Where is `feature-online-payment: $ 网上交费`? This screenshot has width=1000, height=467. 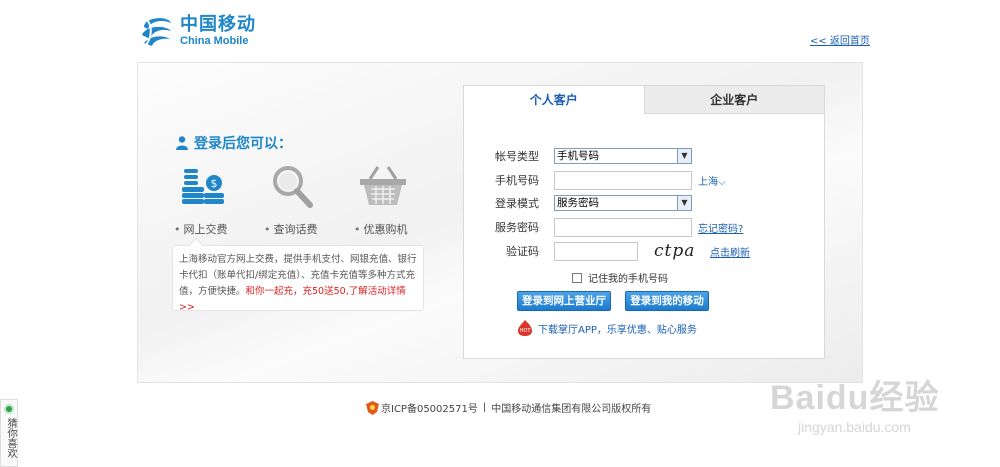
feature-online-payment: $ 网上交费 is located at coordinates (219, 200).